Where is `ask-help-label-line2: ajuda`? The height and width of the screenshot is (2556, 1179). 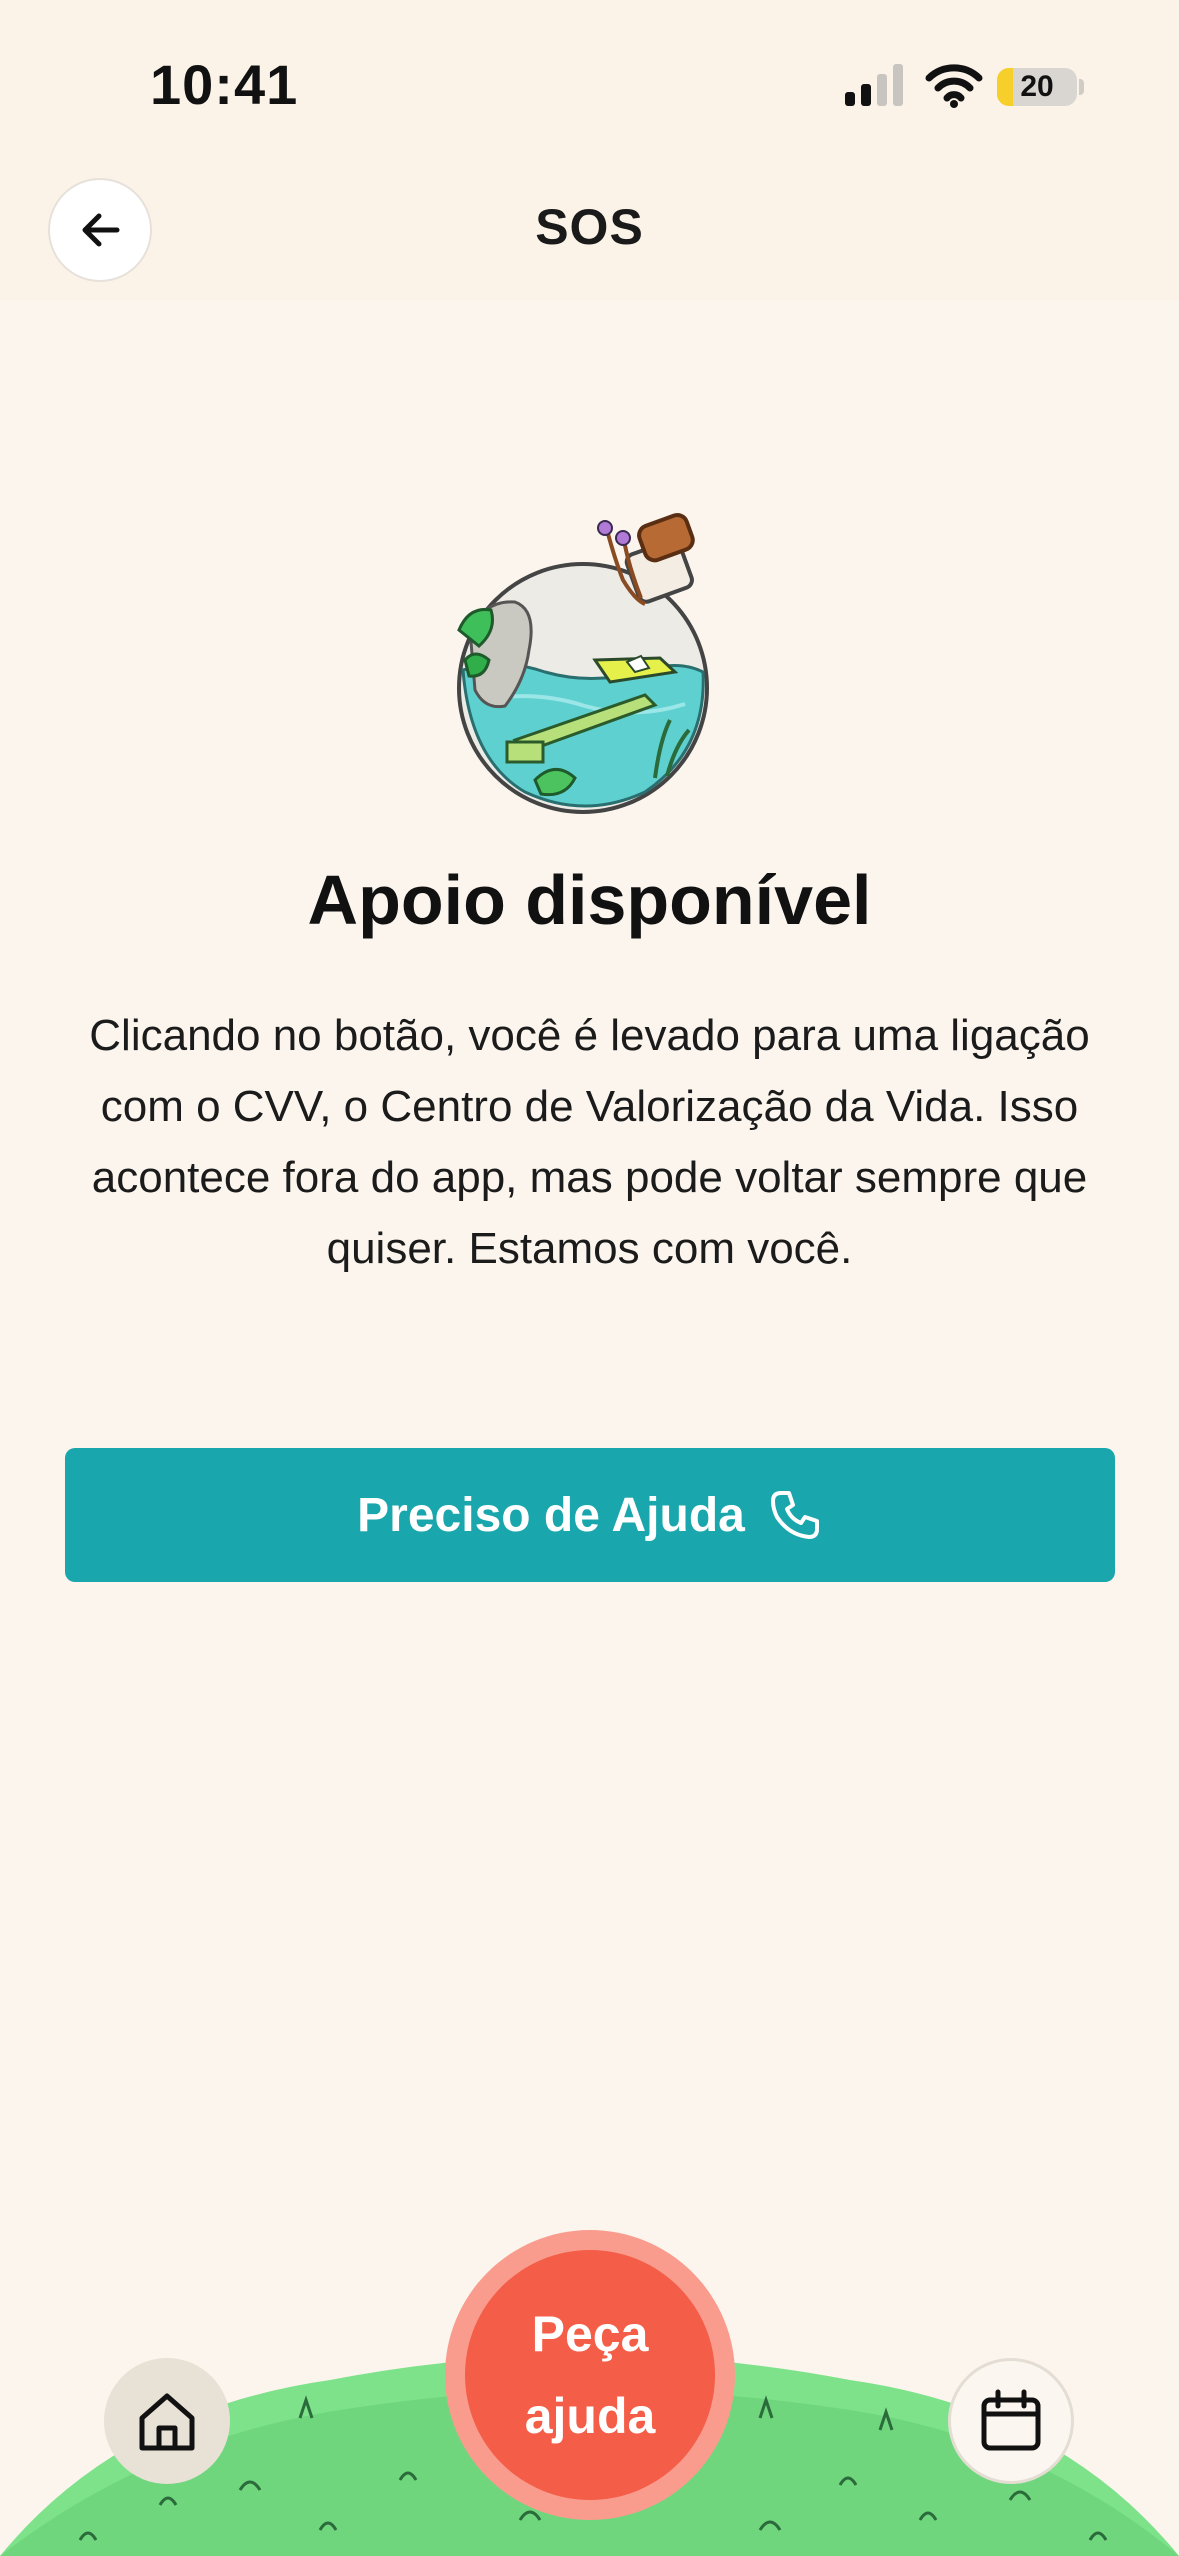
ask-help-label-line2: ajuda is located at coordinates (590, 2416).